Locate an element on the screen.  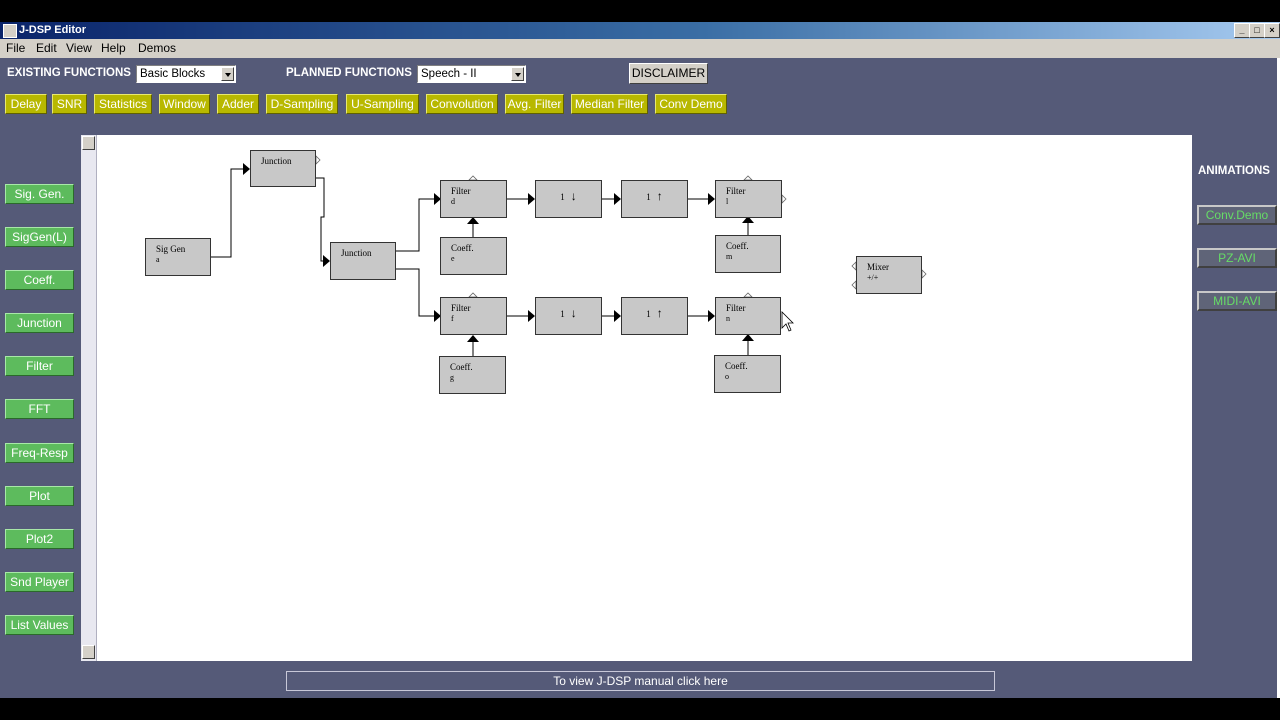
block-id: d is located at coordinates (453, 201).